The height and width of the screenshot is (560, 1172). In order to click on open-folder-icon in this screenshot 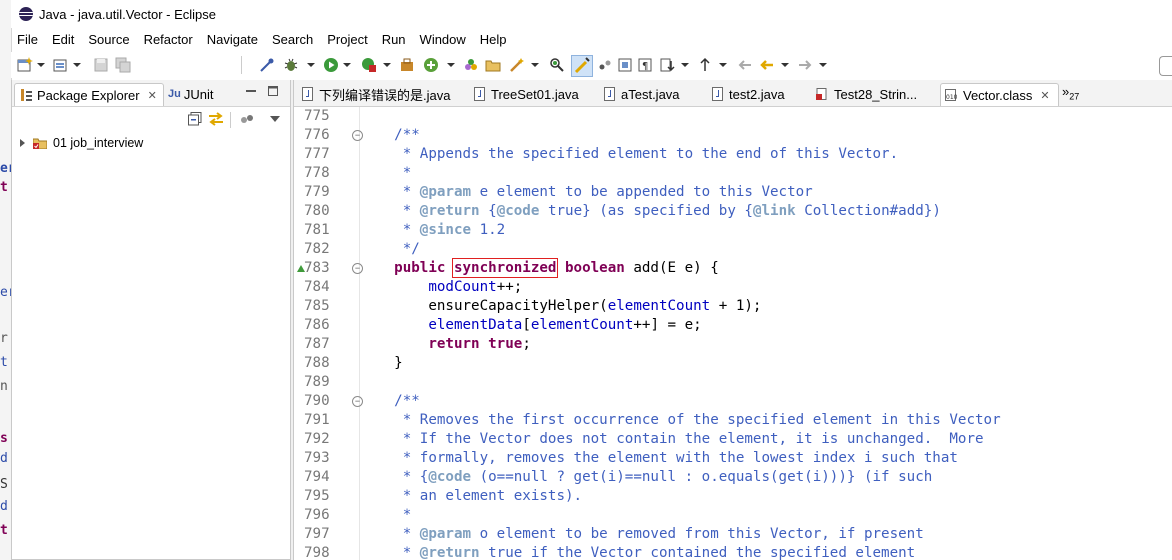, I will do `click(493, 65)`.